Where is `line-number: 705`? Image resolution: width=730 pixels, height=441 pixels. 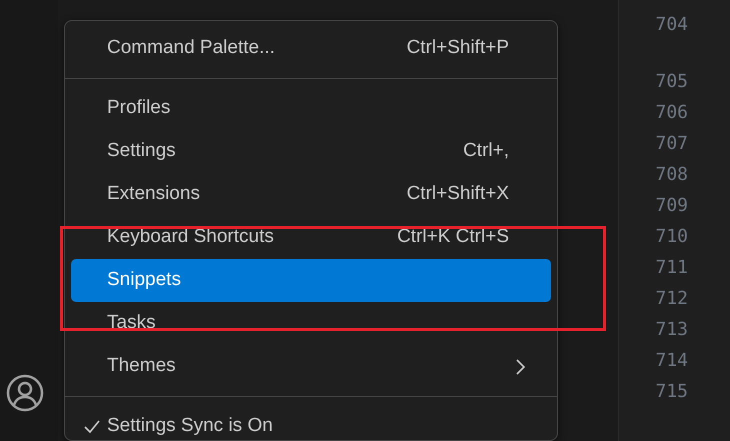
line-number: 705 is located at coordinates (671, 82).